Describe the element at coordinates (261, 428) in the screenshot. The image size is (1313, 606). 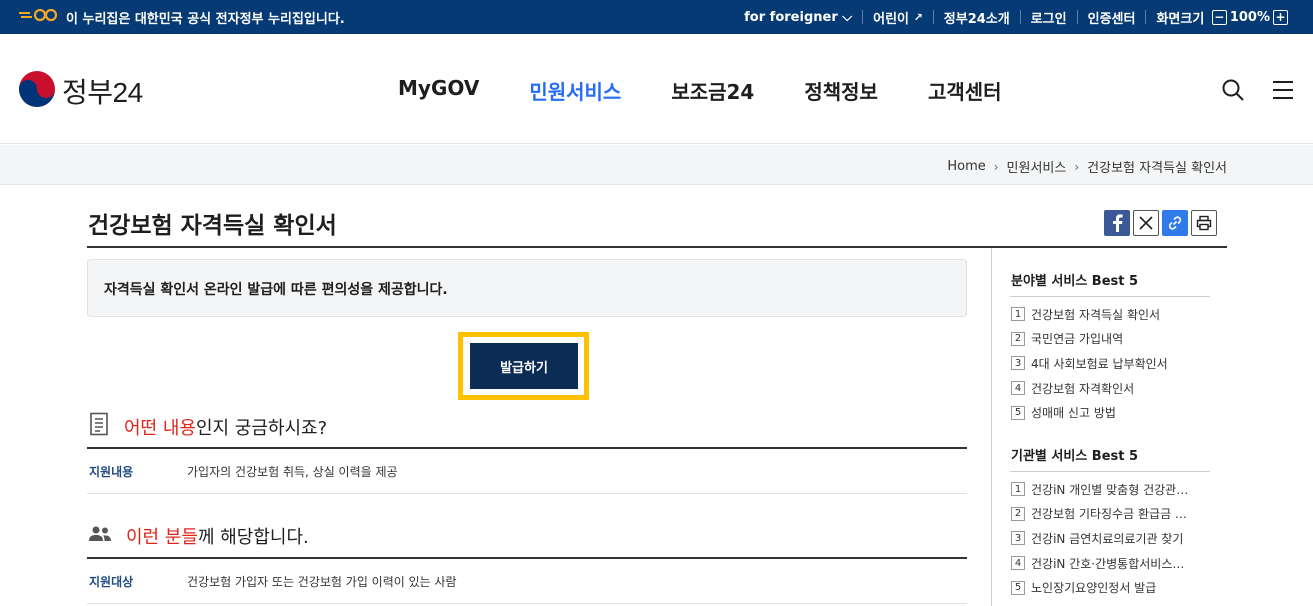
I see `section-content-rest: 인지 궁금하시죠?` at that location.